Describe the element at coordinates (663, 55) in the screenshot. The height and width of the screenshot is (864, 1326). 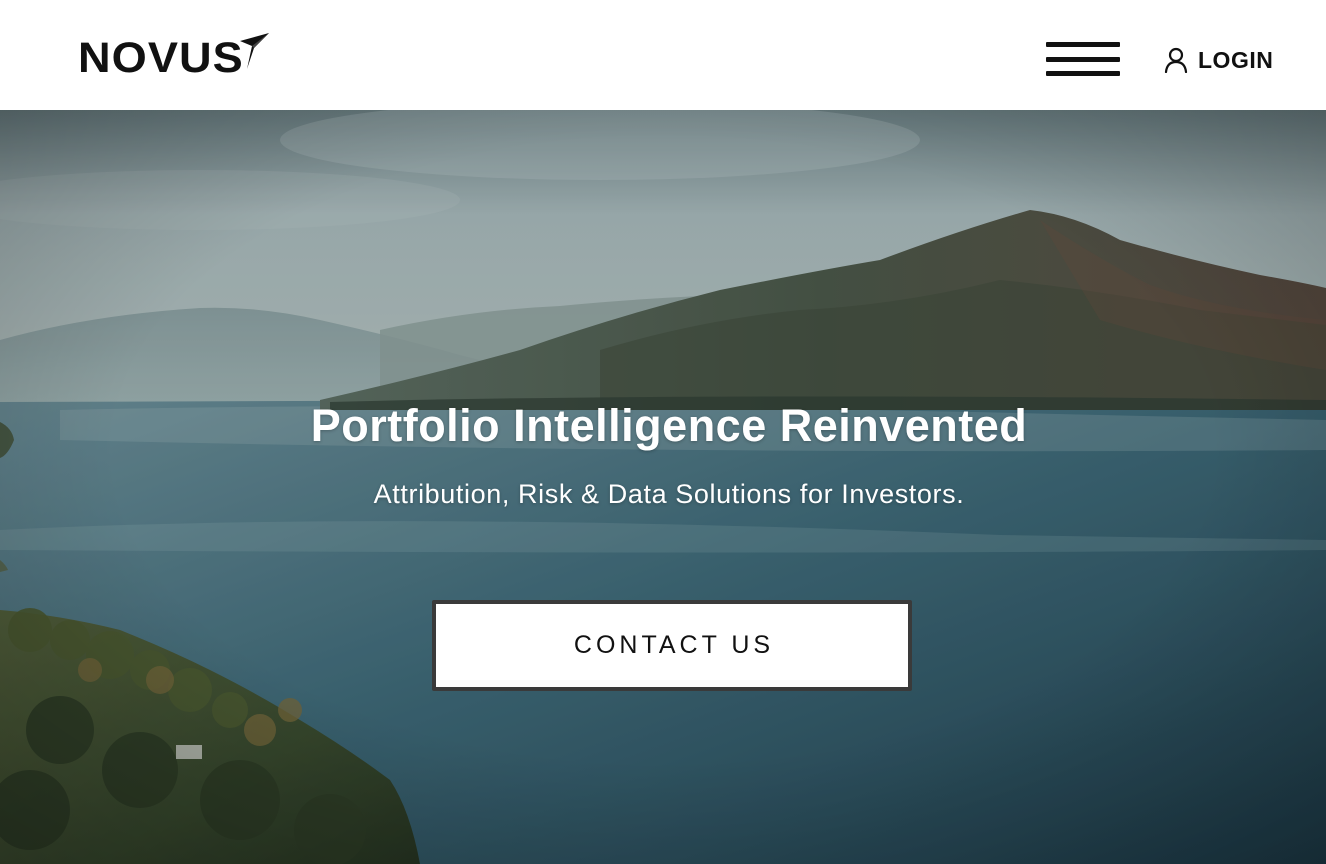
I see `site-header: NOVUS LOGIN` at that location.